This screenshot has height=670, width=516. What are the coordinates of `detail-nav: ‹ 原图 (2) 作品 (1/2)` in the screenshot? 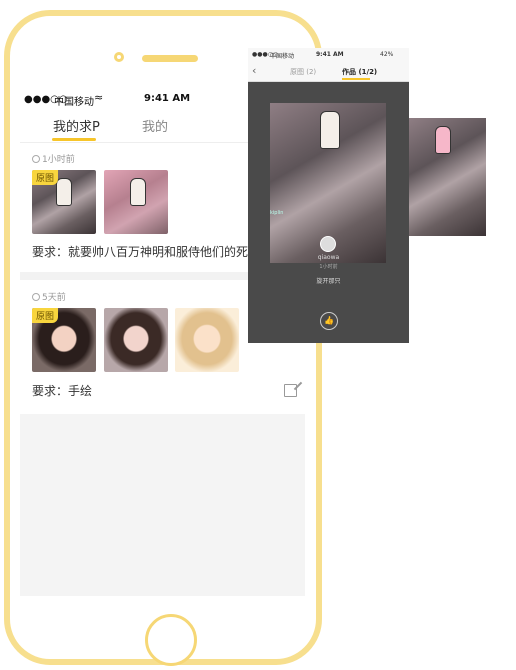 It's located at (328, 71).